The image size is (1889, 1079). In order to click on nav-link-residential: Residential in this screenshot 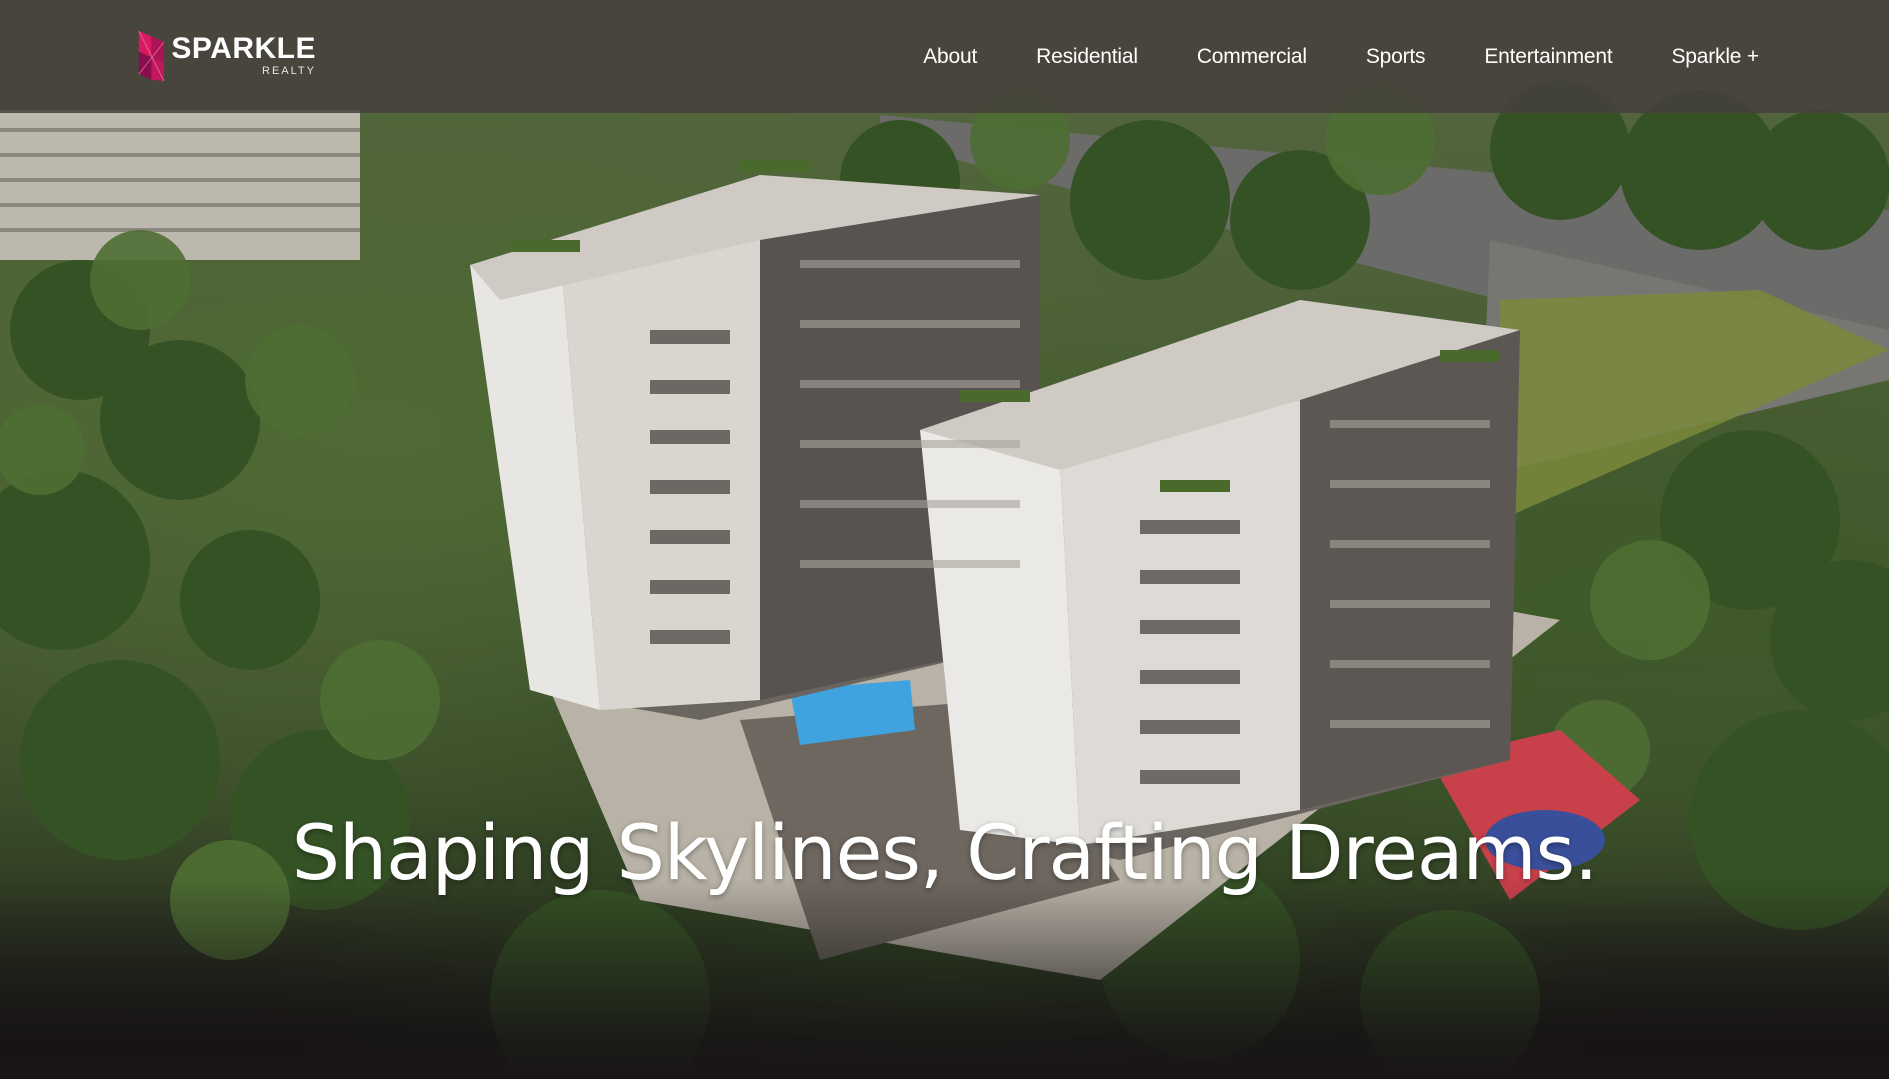, I will do `click(1087, 57)`.